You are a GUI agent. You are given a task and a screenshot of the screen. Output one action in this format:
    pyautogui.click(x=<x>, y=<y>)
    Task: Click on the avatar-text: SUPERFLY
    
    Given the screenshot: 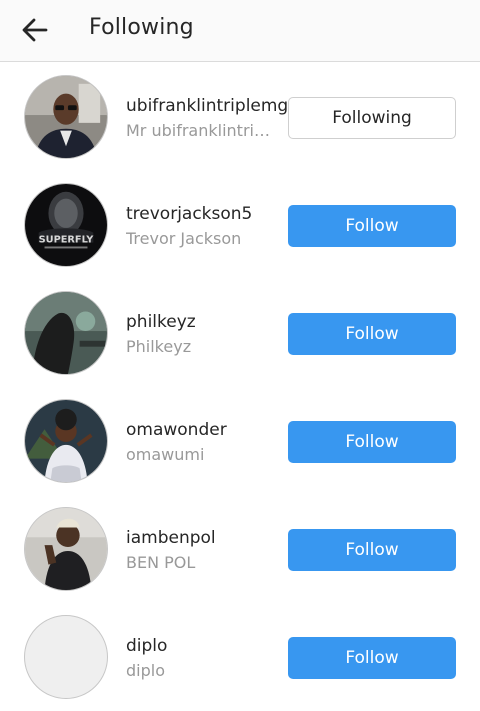 What is the action you would take?
    pyautogui.click(x=67, y=240)
    